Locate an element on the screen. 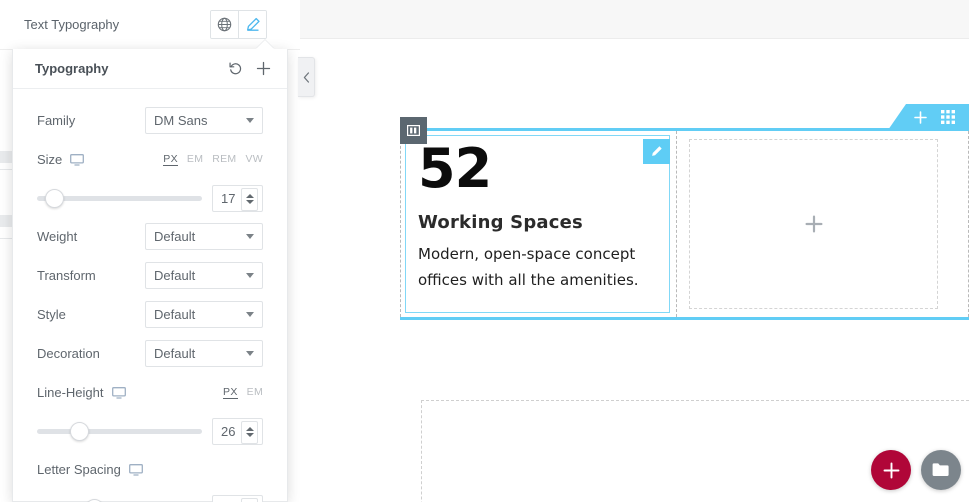  line-height-stepper is located at coordinates (249, 432).